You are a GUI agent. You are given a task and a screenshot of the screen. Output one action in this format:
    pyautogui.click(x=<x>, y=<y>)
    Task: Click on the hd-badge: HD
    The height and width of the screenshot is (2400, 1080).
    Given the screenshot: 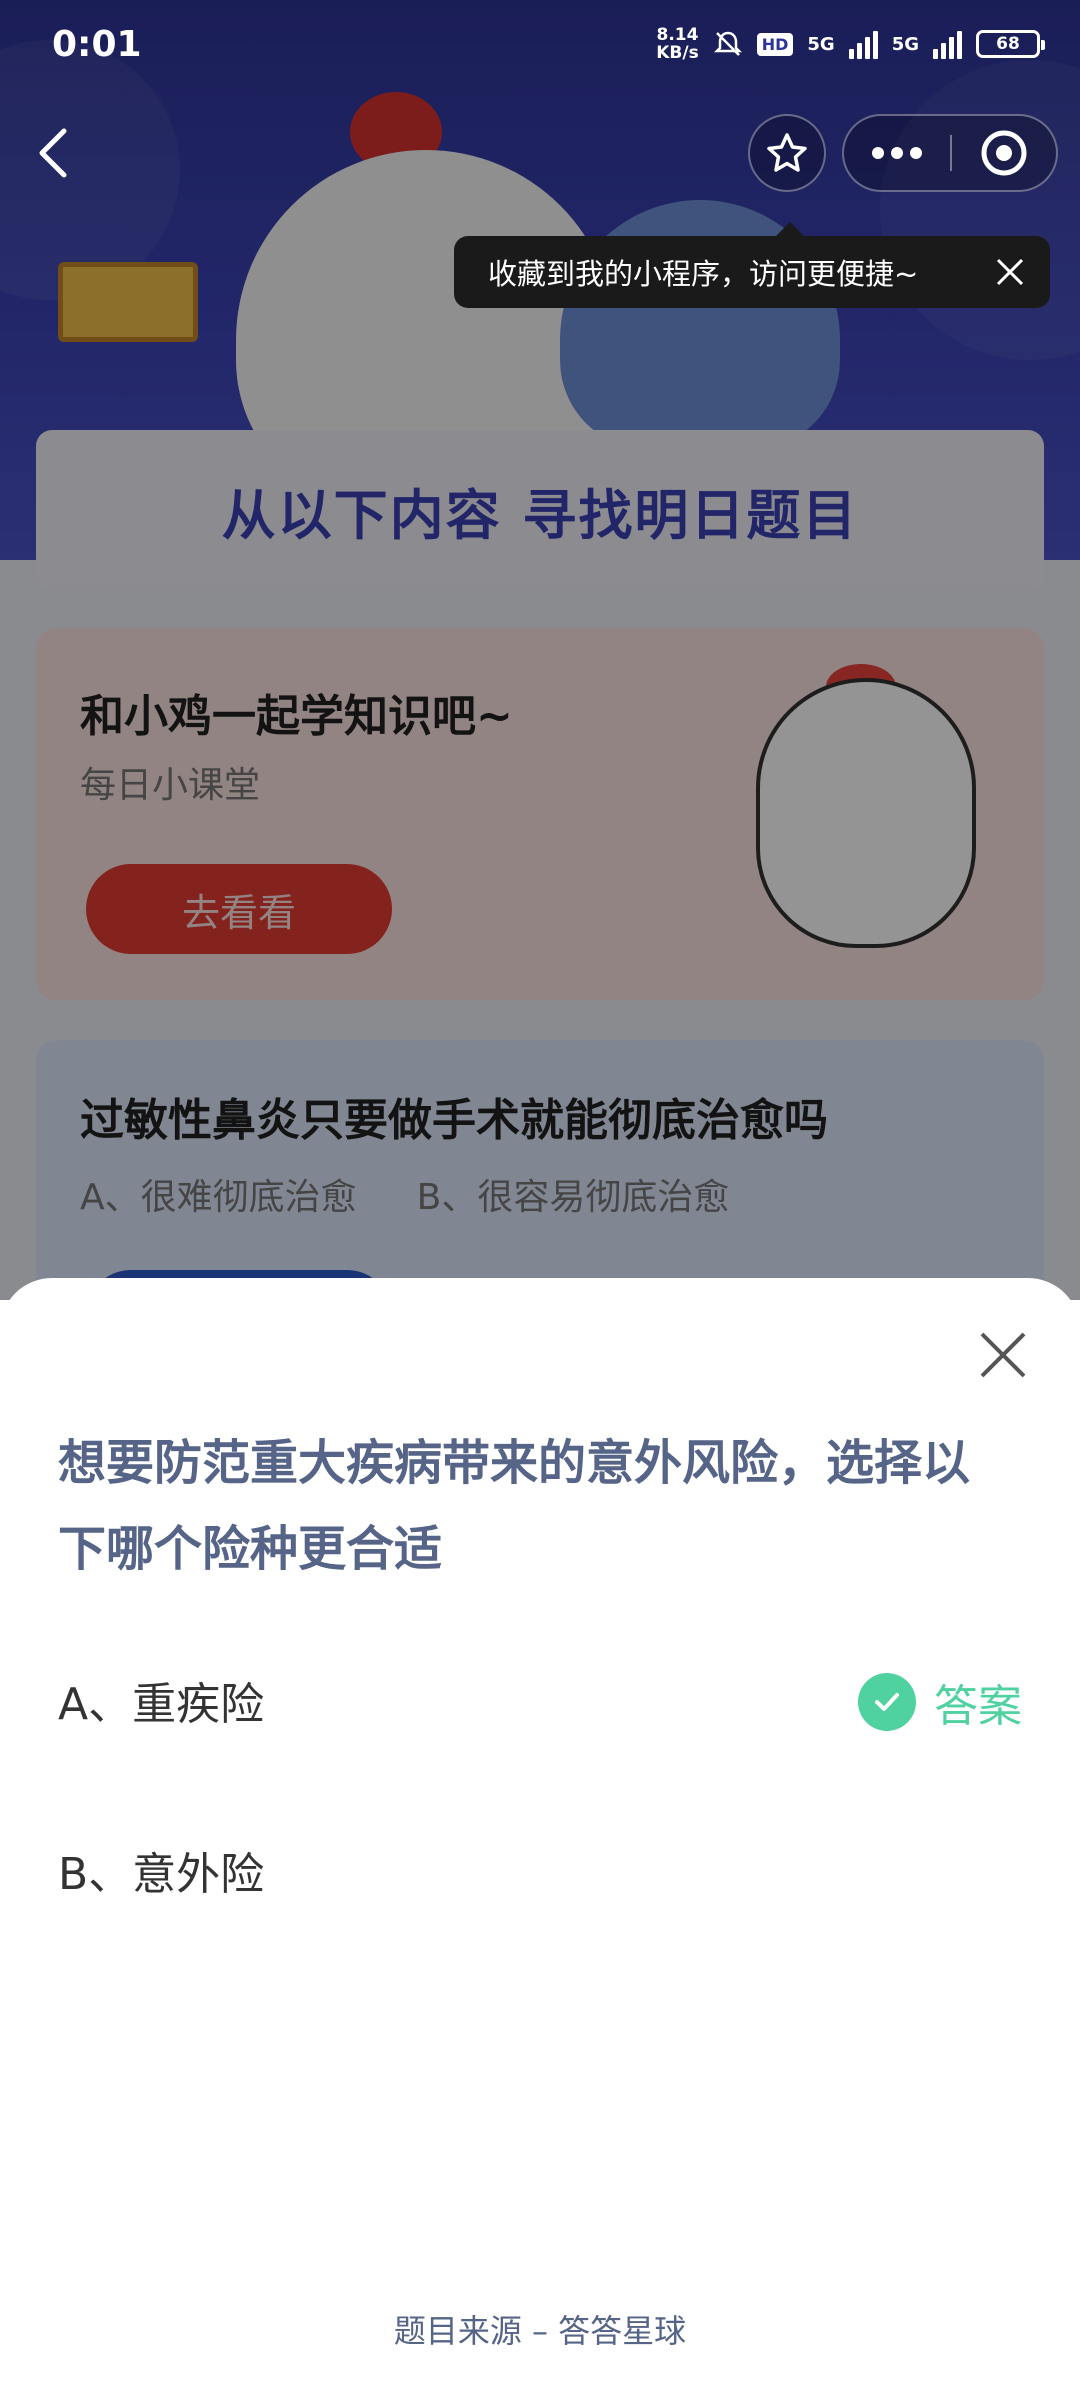 What is the action you would take?
    pyautogui.click(x=775, y=44)
    